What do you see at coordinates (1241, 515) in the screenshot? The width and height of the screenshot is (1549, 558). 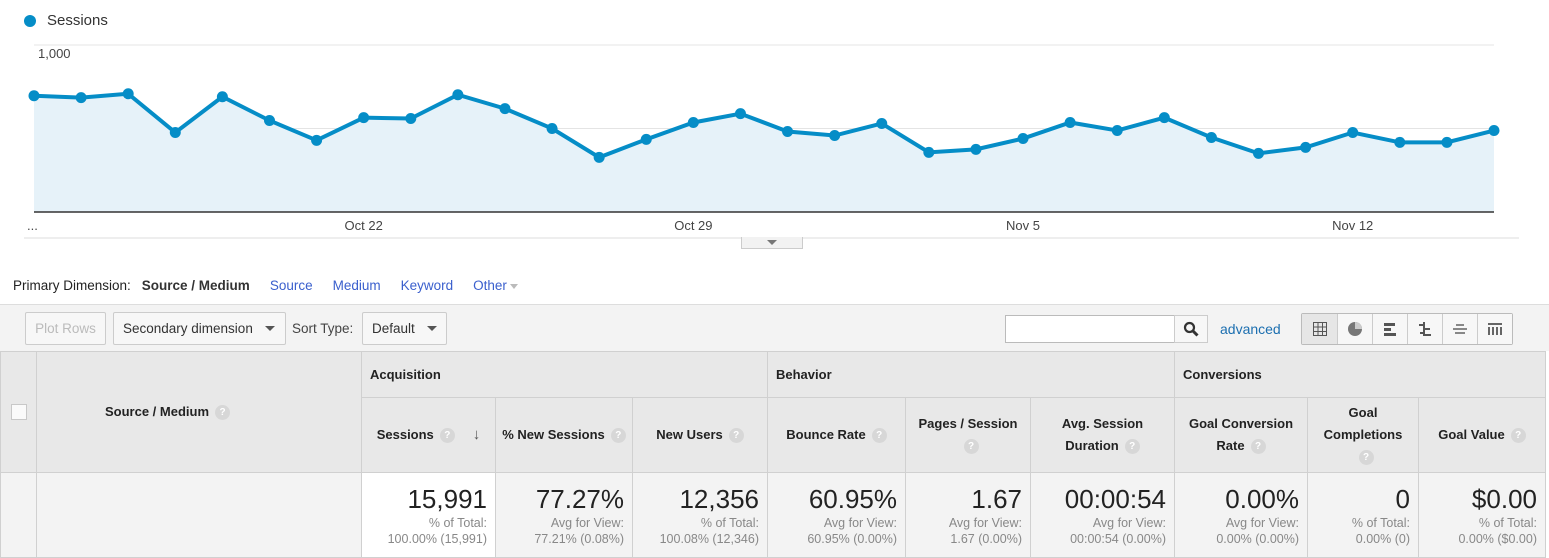 I see `total-cell: 0.00% Avg for View: 0.00% (0.00%)` at bounding box center [1241, 515].